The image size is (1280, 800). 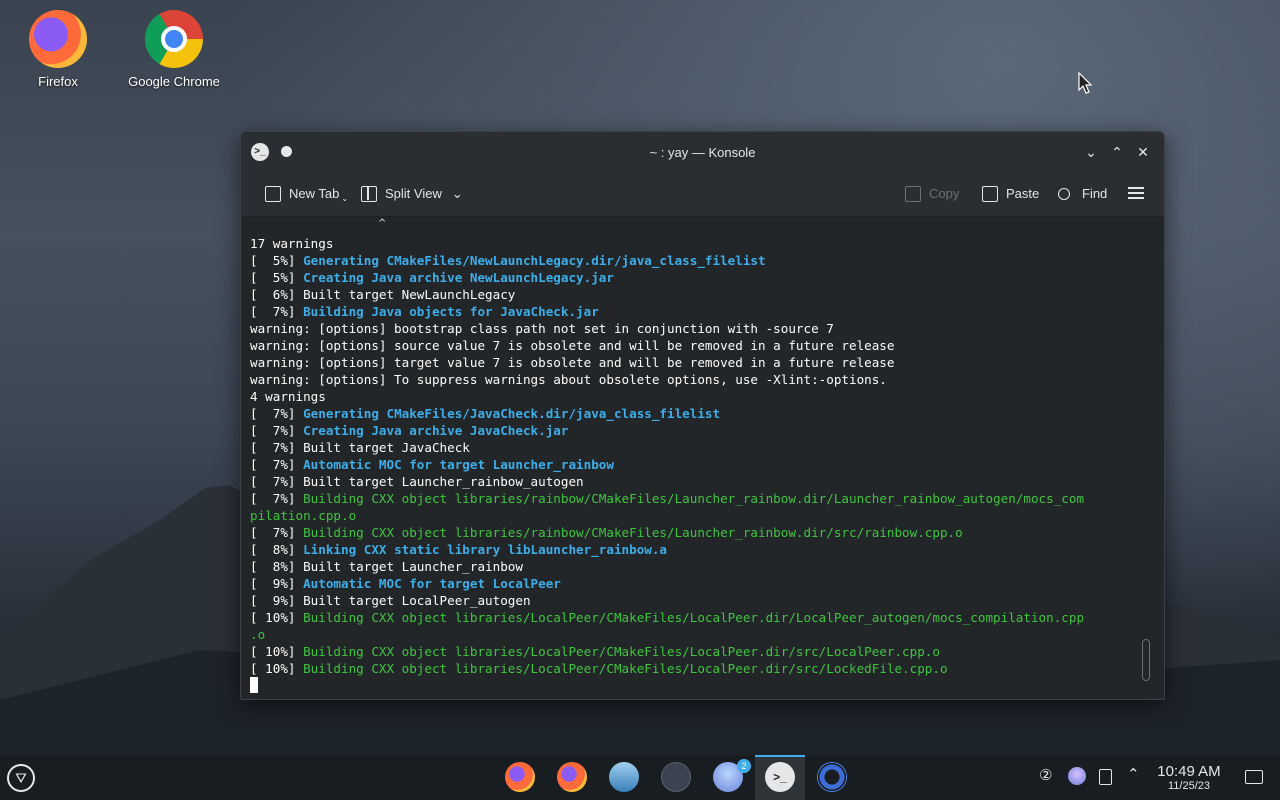 I want to click on minimize-button: ⌄, so click(x=1091, y=152).